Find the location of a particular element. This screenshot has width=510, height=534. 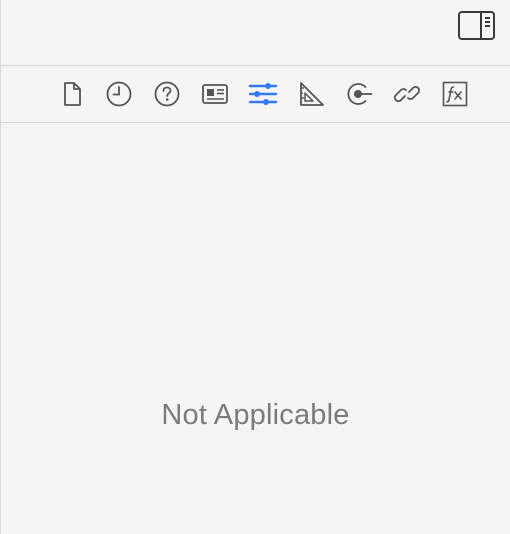

tab-file-inspector is located at coordinates (72, 94).